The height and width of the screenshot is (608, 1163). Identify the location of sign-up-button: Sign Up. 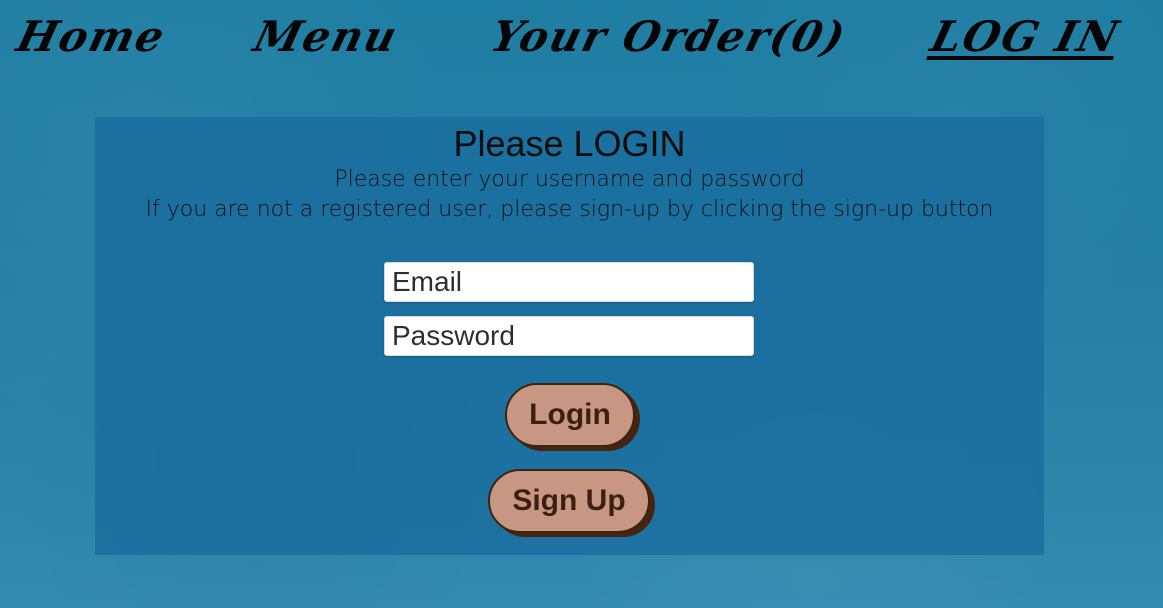
(569, 501).